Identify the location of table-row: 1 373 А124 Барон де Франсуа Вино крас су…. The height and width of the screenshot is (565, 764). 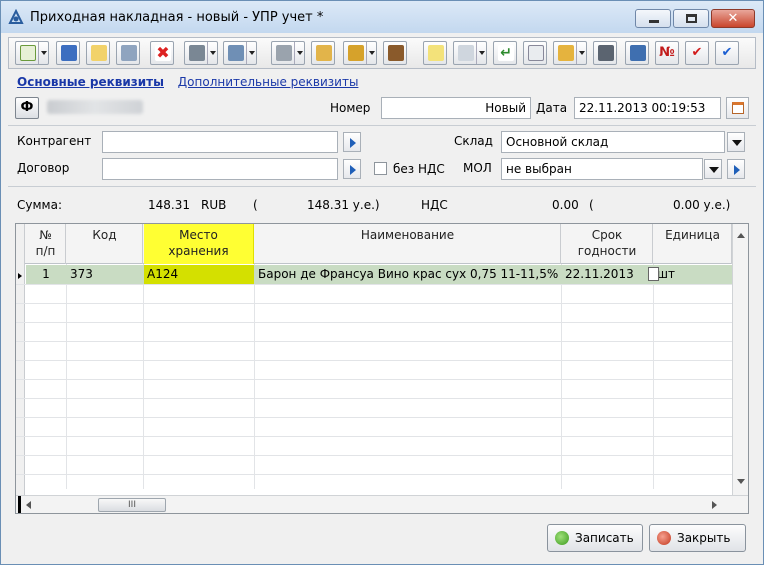
(379, 274).